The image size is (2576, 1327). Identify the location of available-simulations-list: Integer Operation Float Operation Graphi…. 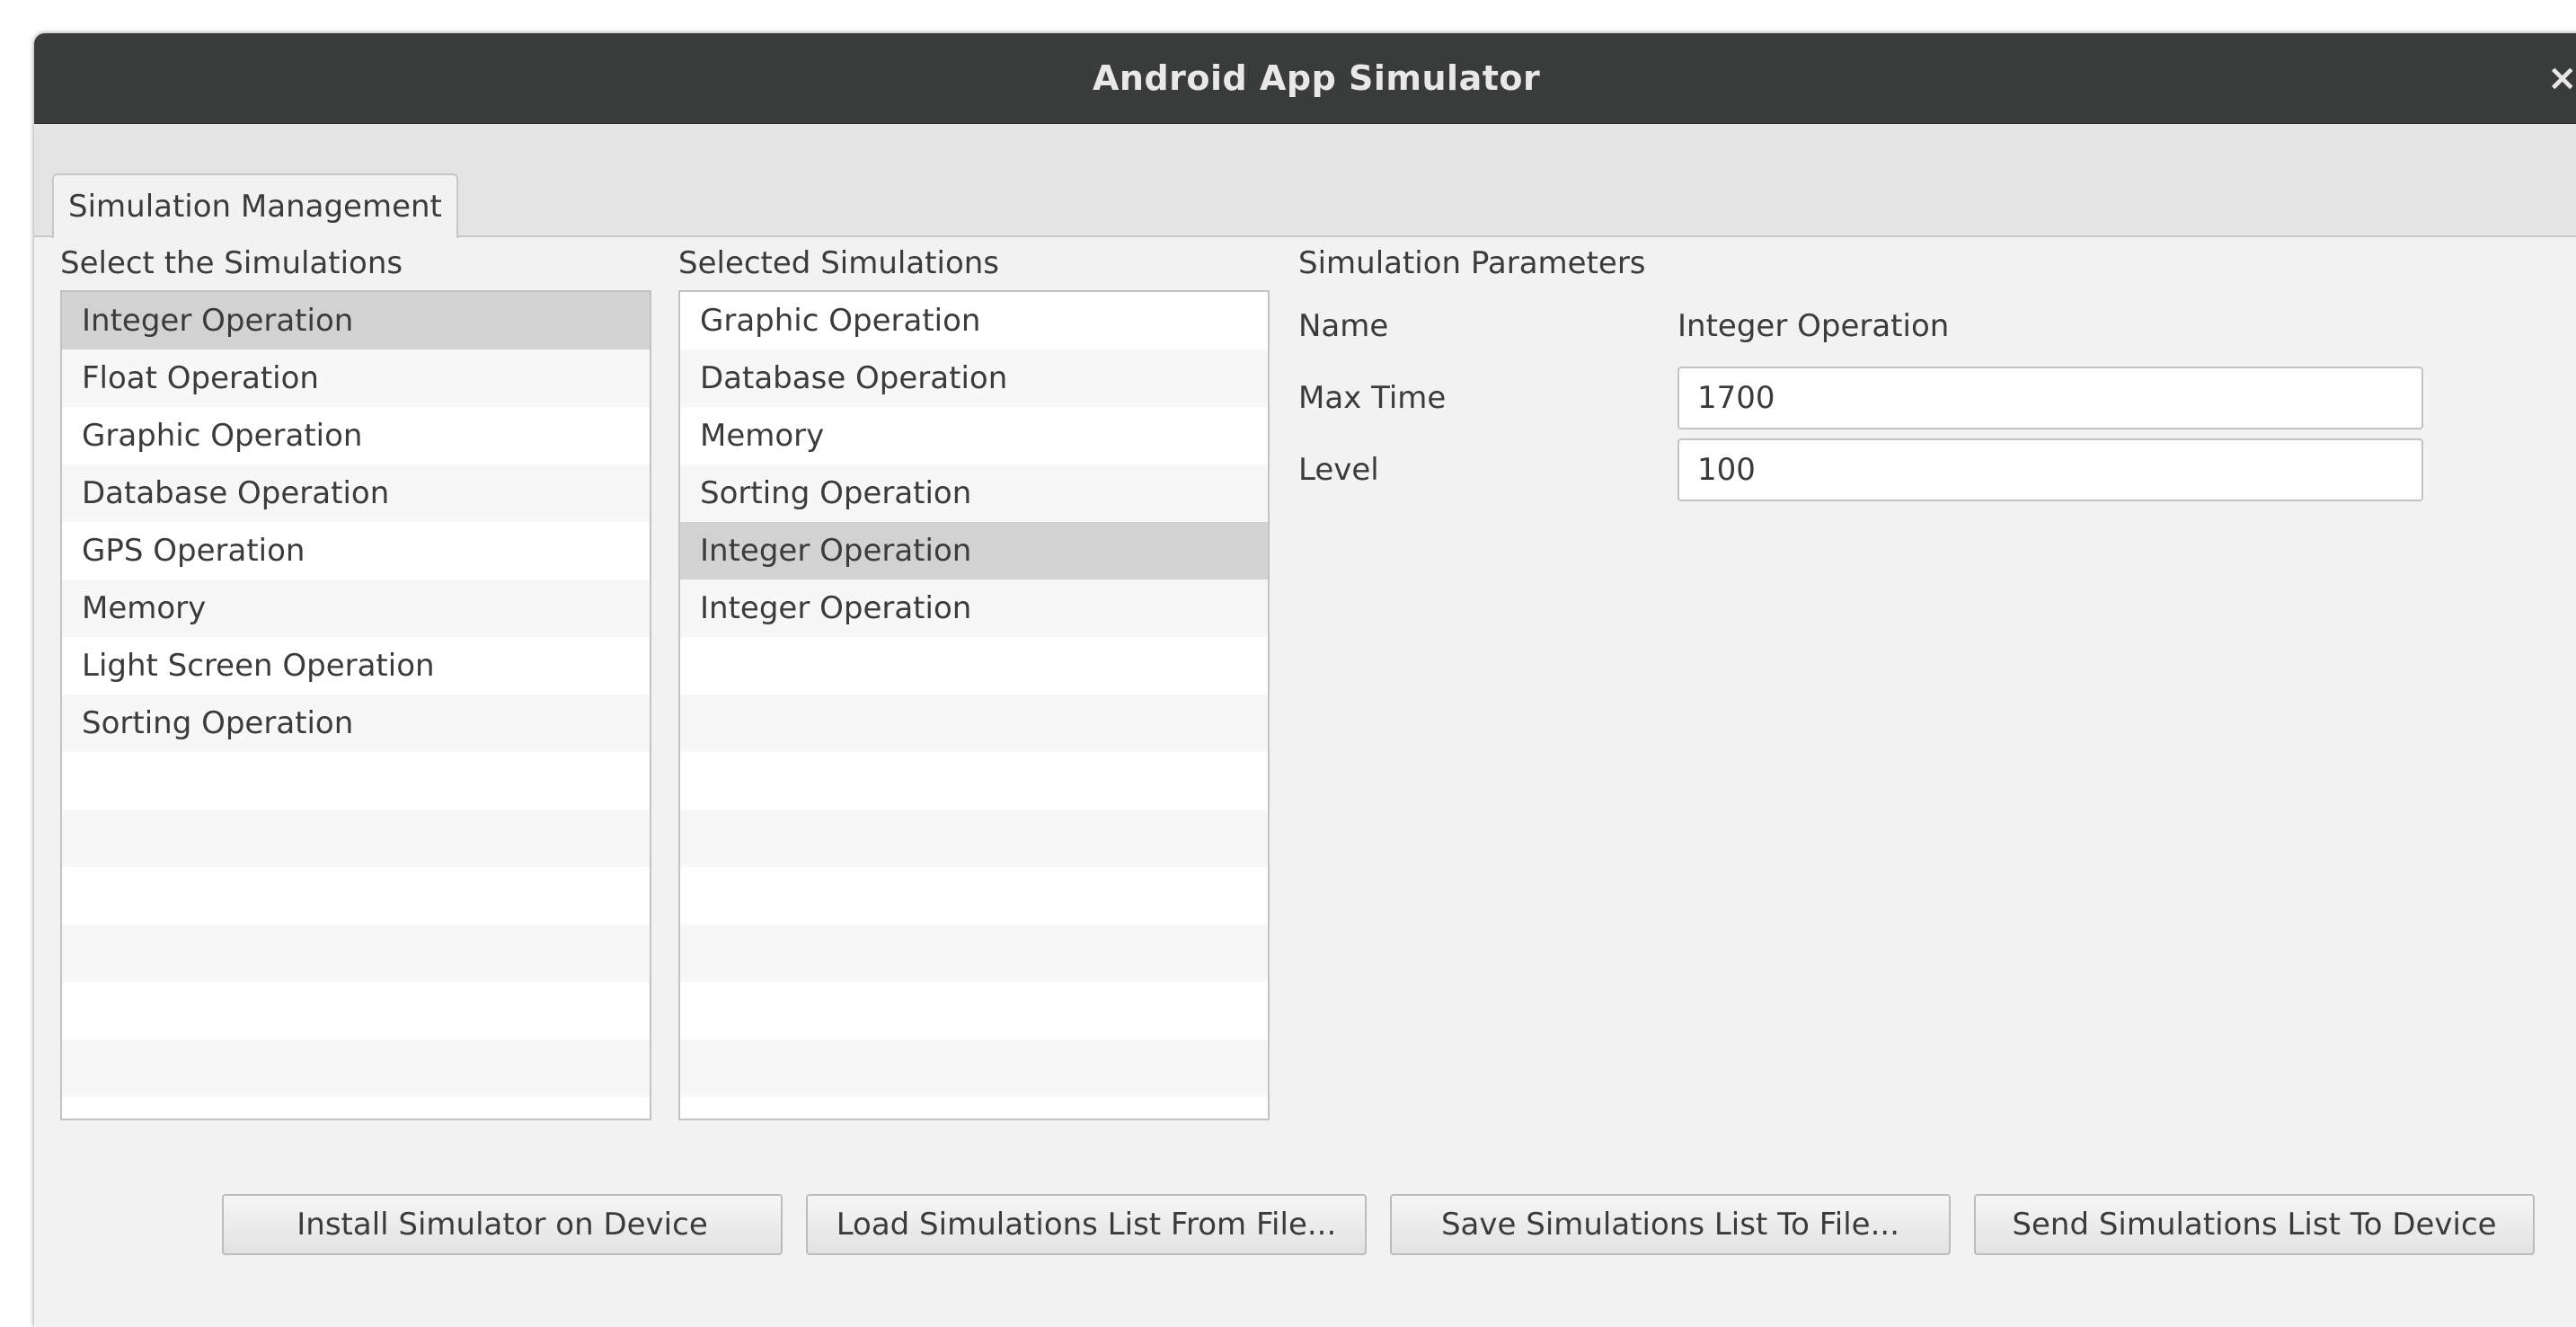
(355, 705).